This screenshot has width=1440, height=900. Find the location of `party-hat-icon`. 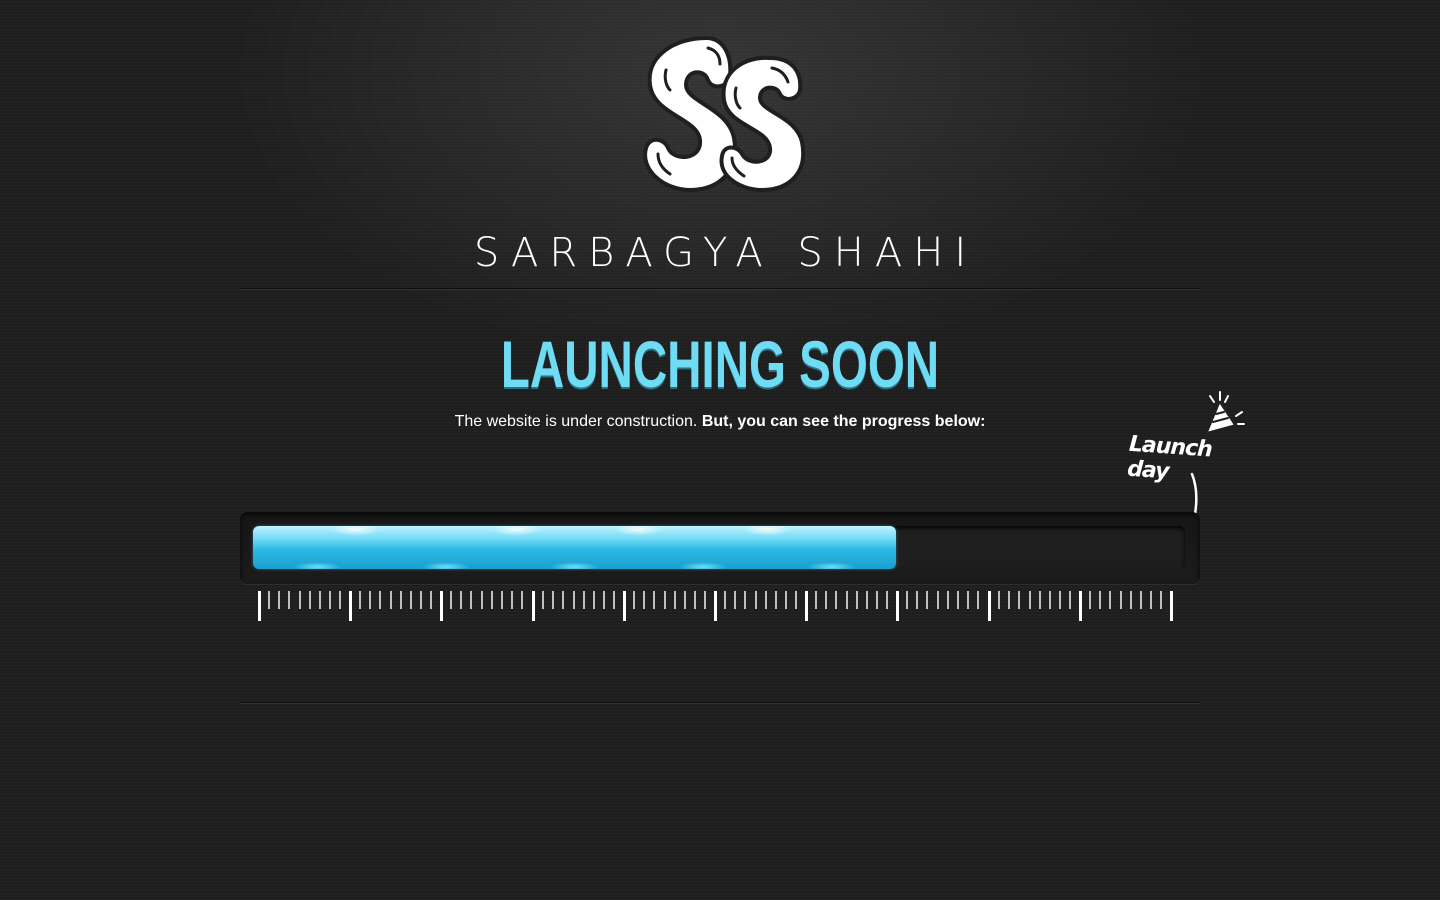

party-hat-icon is located at coordinates (1226, 411).